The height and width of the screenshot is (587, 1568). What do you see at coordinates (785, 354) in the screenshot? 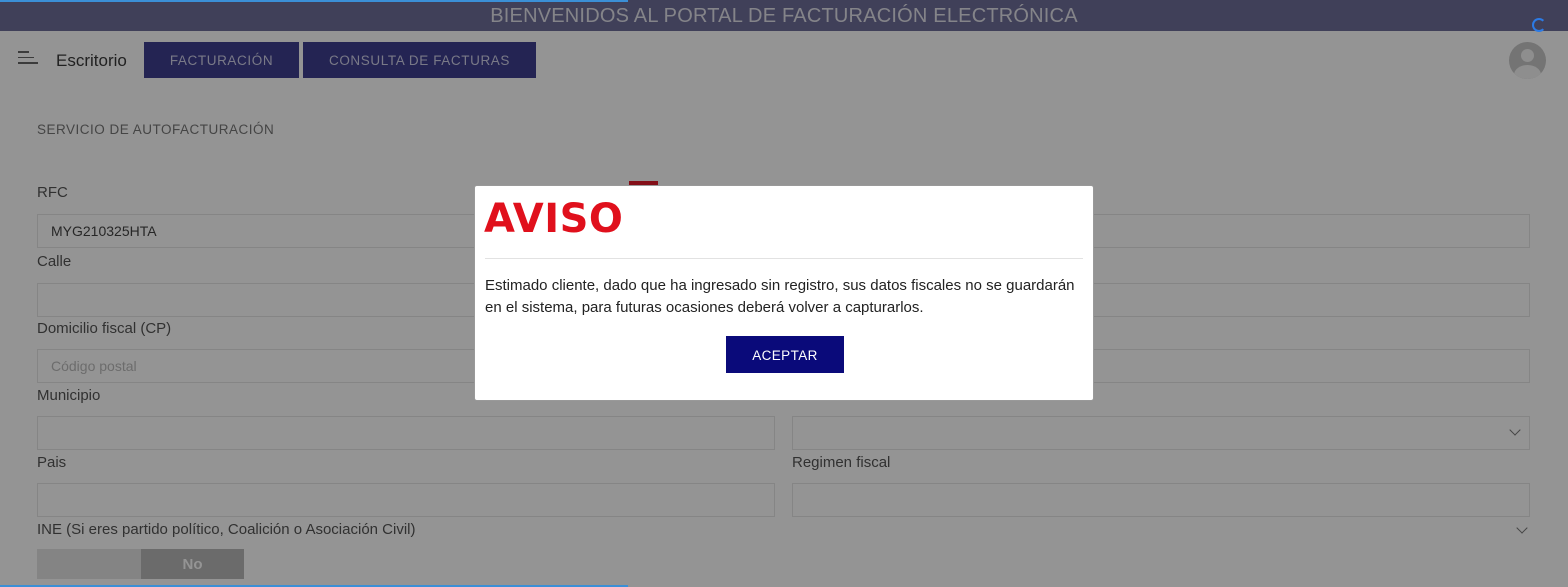
I see `accept-button: ACEPTAR` at bounding box center [785, 354].